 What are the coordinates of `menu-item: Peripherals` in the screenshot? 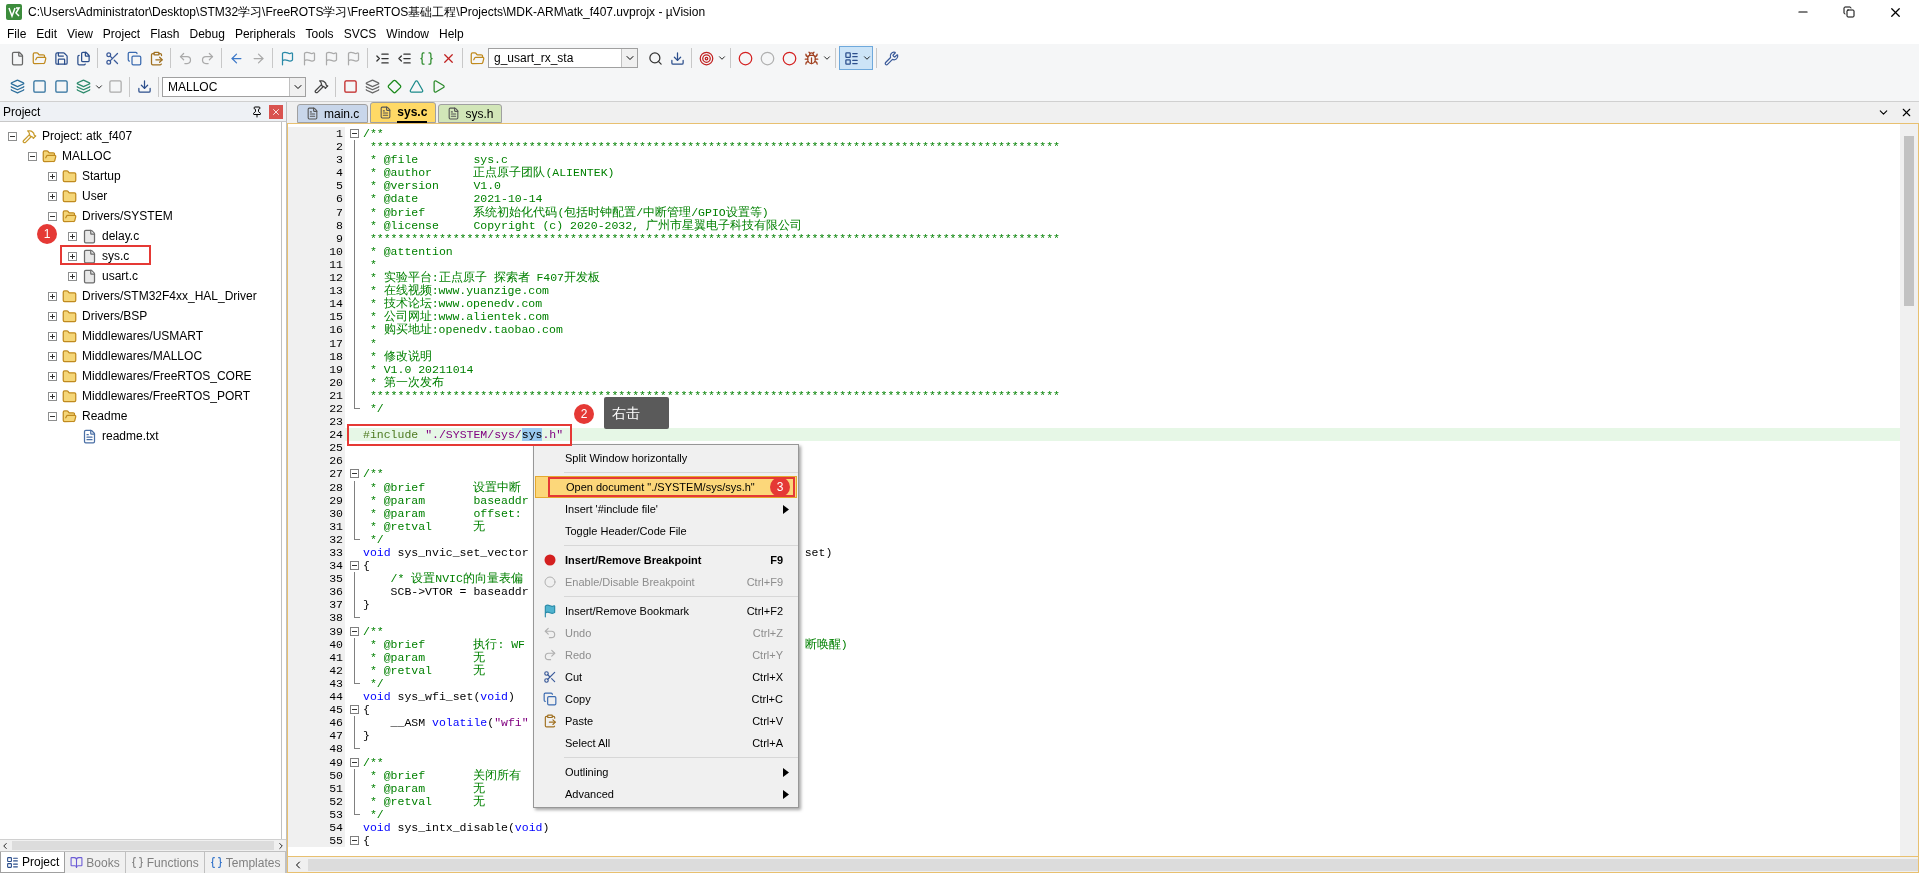 It's located at (265, 34).